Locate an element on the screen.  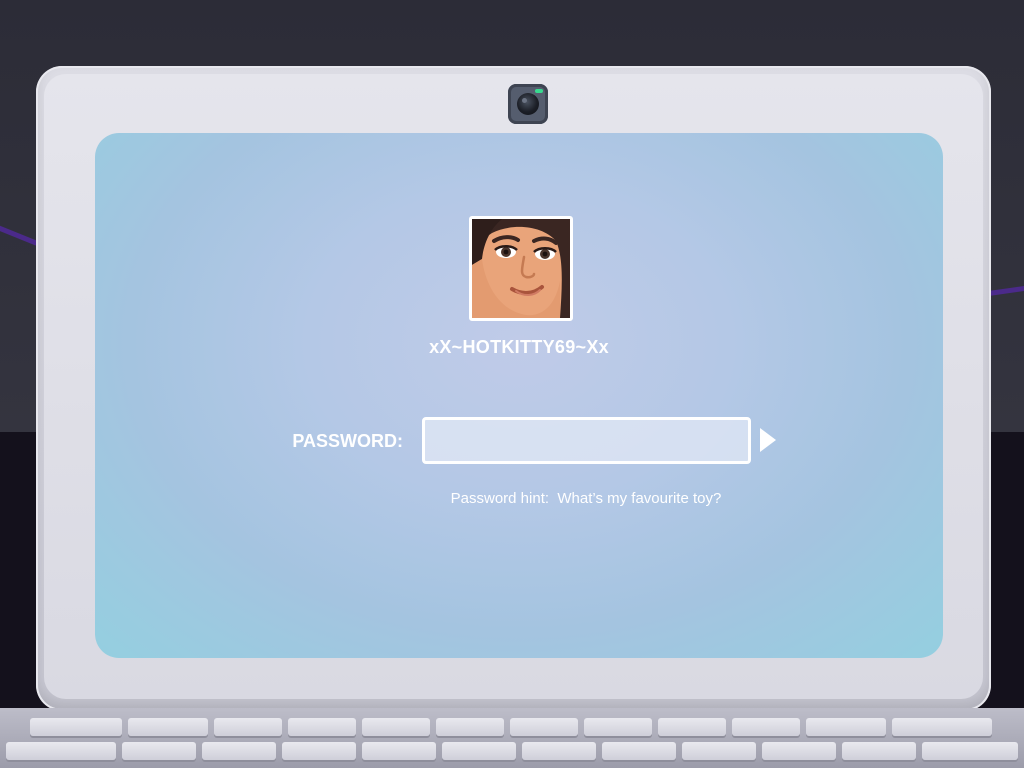
password-input is located at coordinates (586, 440).